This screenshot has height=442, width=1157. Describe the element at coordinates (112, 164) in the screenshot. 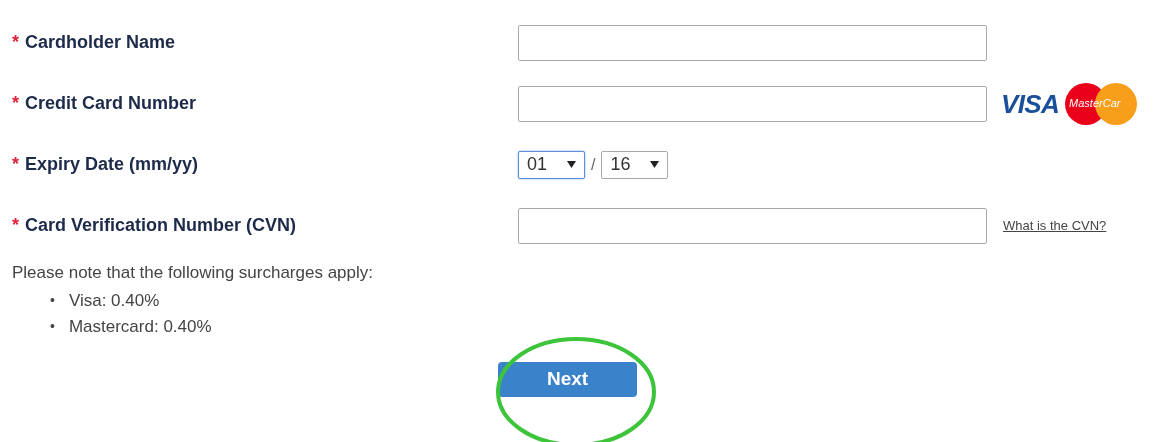

I see `field-label: Expiry Date (mm/yy)` at that location.